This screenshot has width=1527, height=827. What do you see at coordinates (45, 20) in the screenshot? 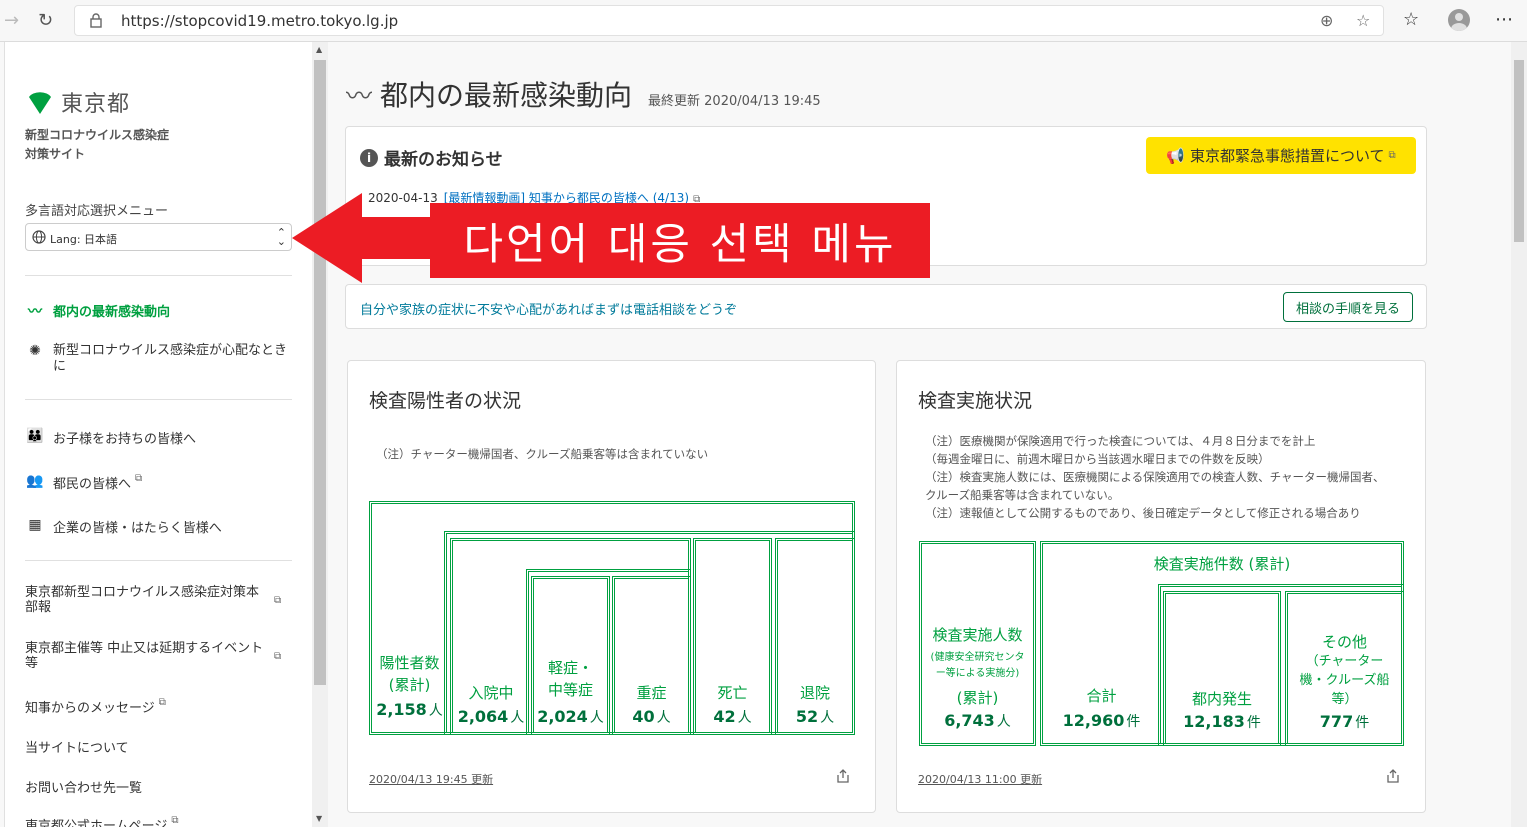
I see `refresh-icon: ↻` at bounding box center [45, 20].